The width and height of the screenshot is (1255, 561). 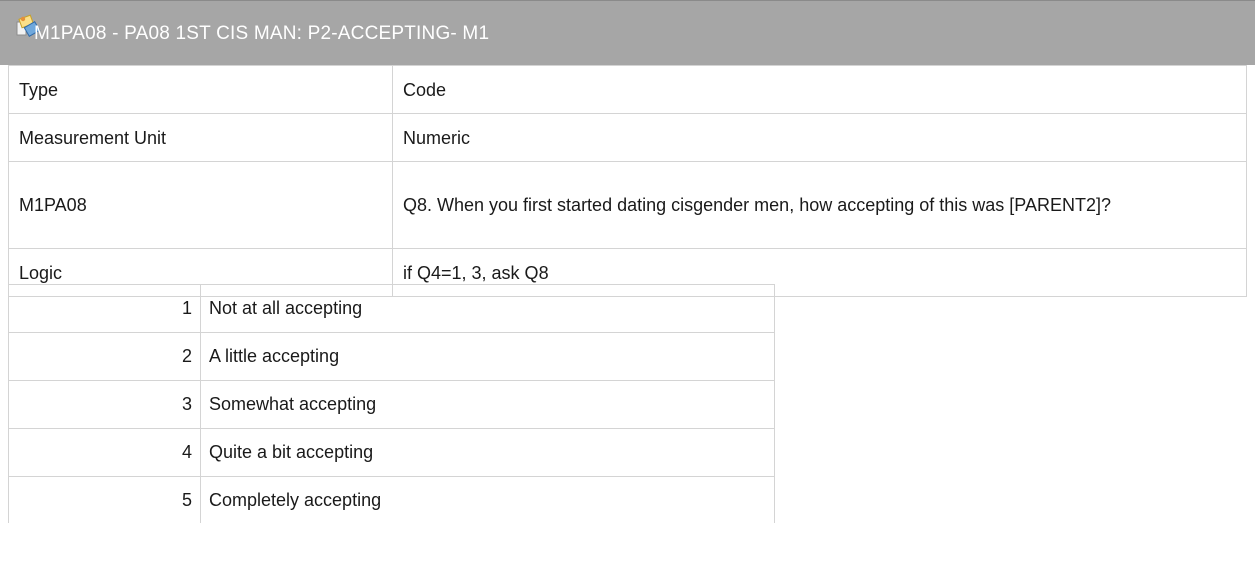 I want to click on property-row-type: Type Code, so click(x=627, y=89).